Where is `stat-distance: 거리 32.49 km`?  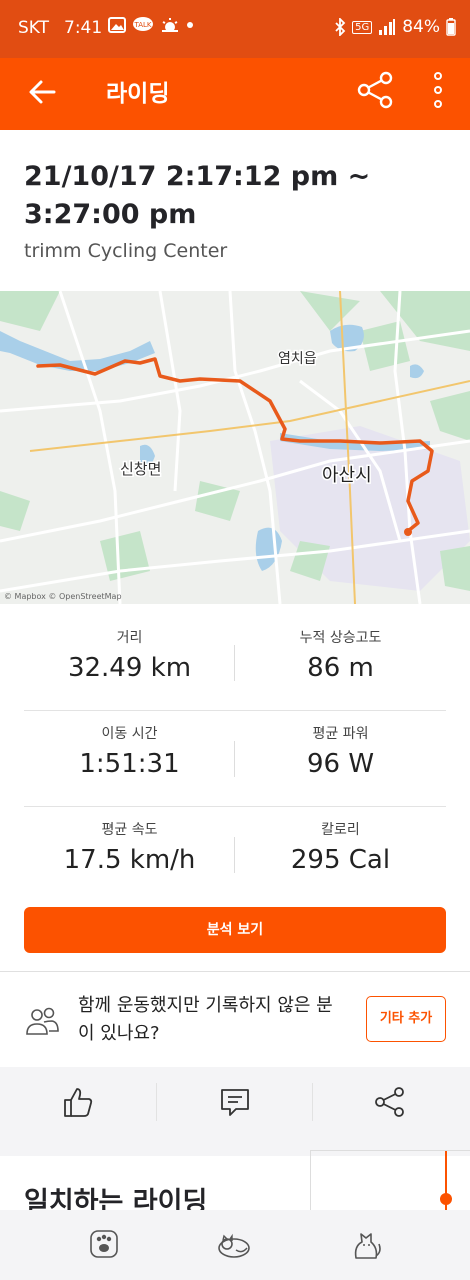 stat-distance: 거리 32.49 km is located at coordinates (129, 655).